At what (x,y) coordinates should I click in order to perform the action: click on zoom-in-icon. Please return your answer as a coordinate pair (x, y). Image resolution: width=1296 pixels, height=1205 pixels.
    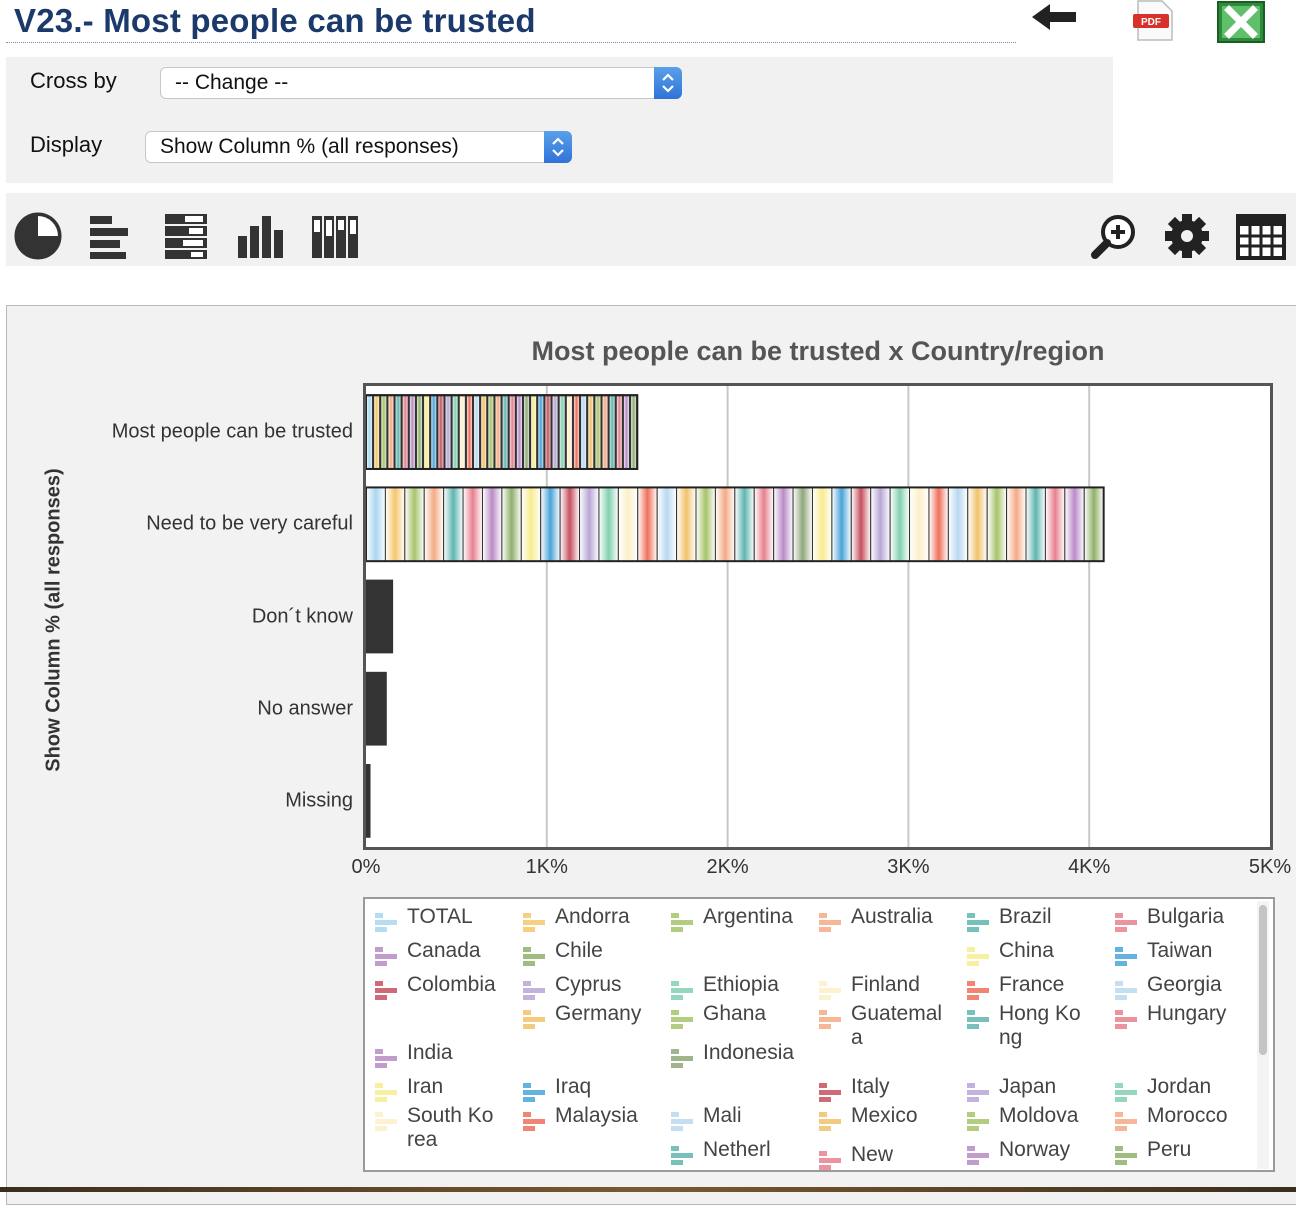
    Looking at the image, I should click on (1114, 236).